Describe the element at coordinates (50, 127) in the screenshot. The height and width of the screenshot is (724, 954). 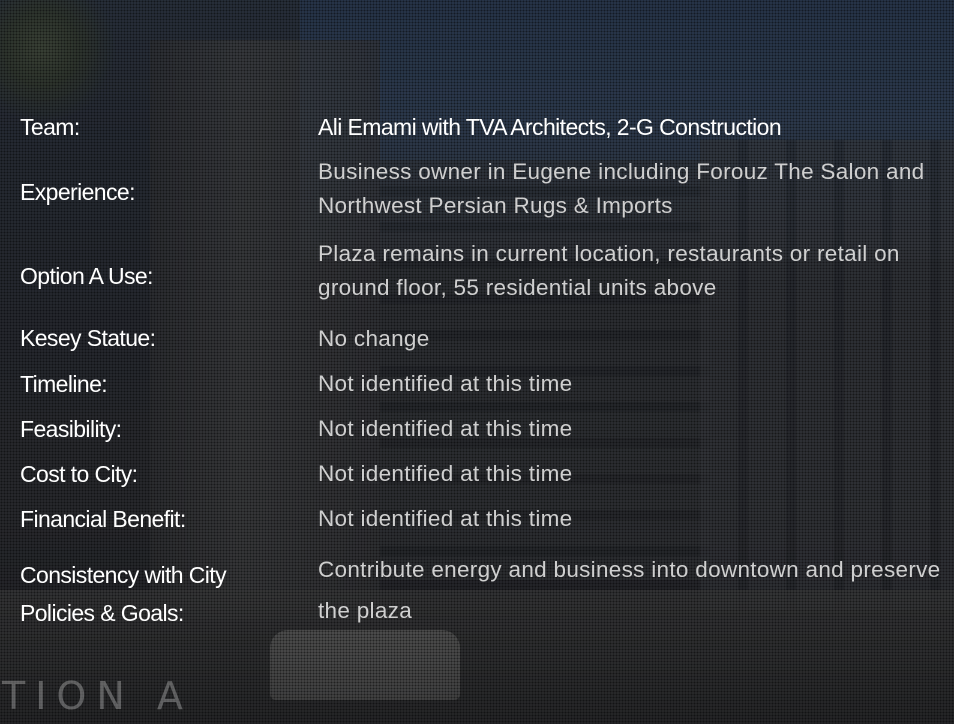
I see `team-label: Team:` at that location.